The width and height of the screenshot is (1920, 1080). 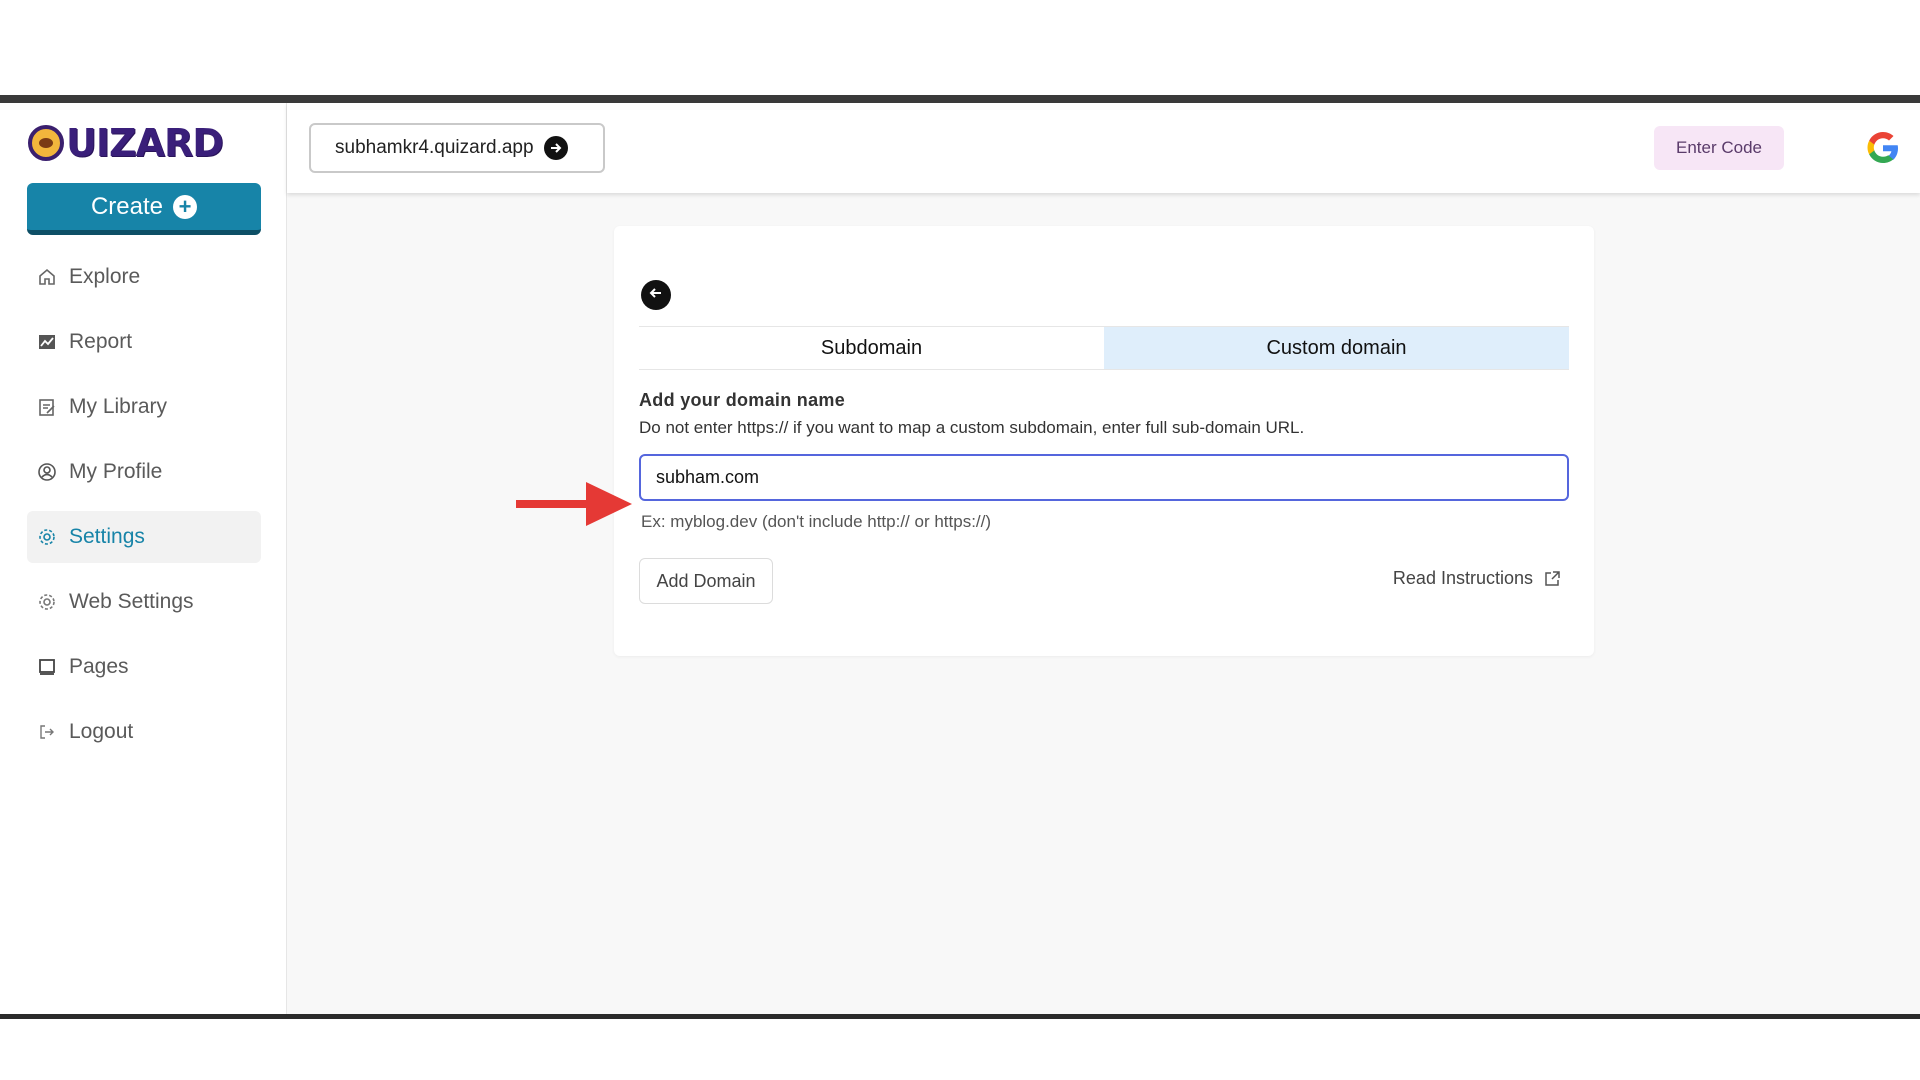 What do you see at coordinates (1552, 579) in the screenshot?
I see `external-link-icon` at bounding box center [1552, 579].